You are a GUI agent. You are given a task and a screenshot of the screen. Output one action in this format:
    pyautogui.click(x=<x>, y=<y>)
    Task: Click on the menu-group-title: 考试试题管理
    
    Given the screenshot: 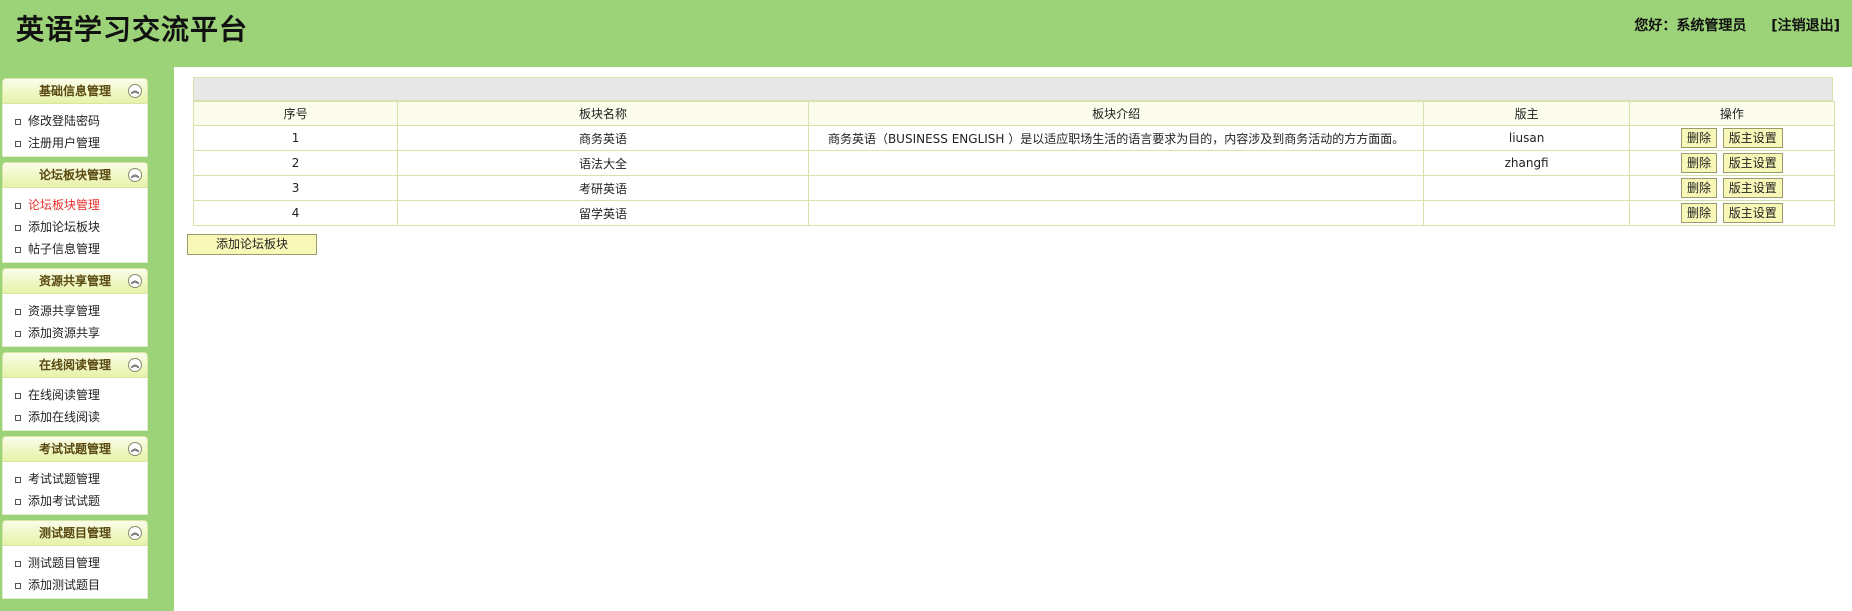 What is the action you would take?
    pyautogui.click(x=74, y=449)
    